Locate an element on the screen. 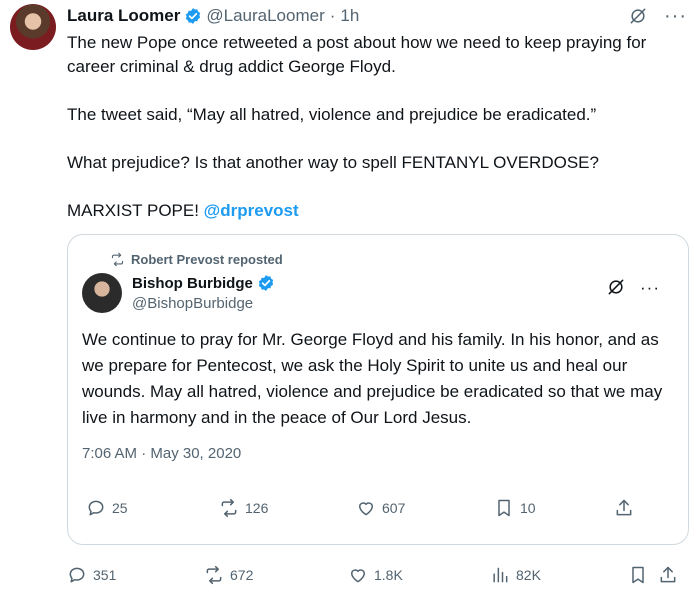 The height and width of the screenshot is (592, 699). quoted-author-name-row: Bishop Burbidge is located at coordinates (205, 283).